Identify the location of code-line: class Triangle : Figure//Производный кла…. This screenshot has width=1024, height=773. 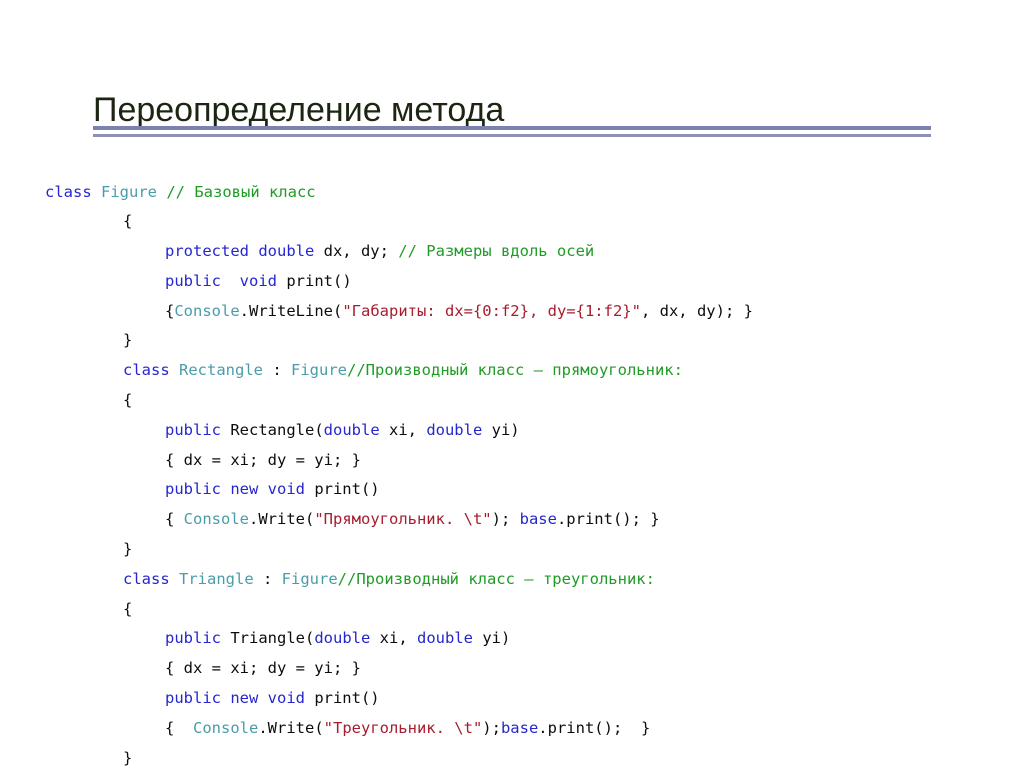
(525, 580).